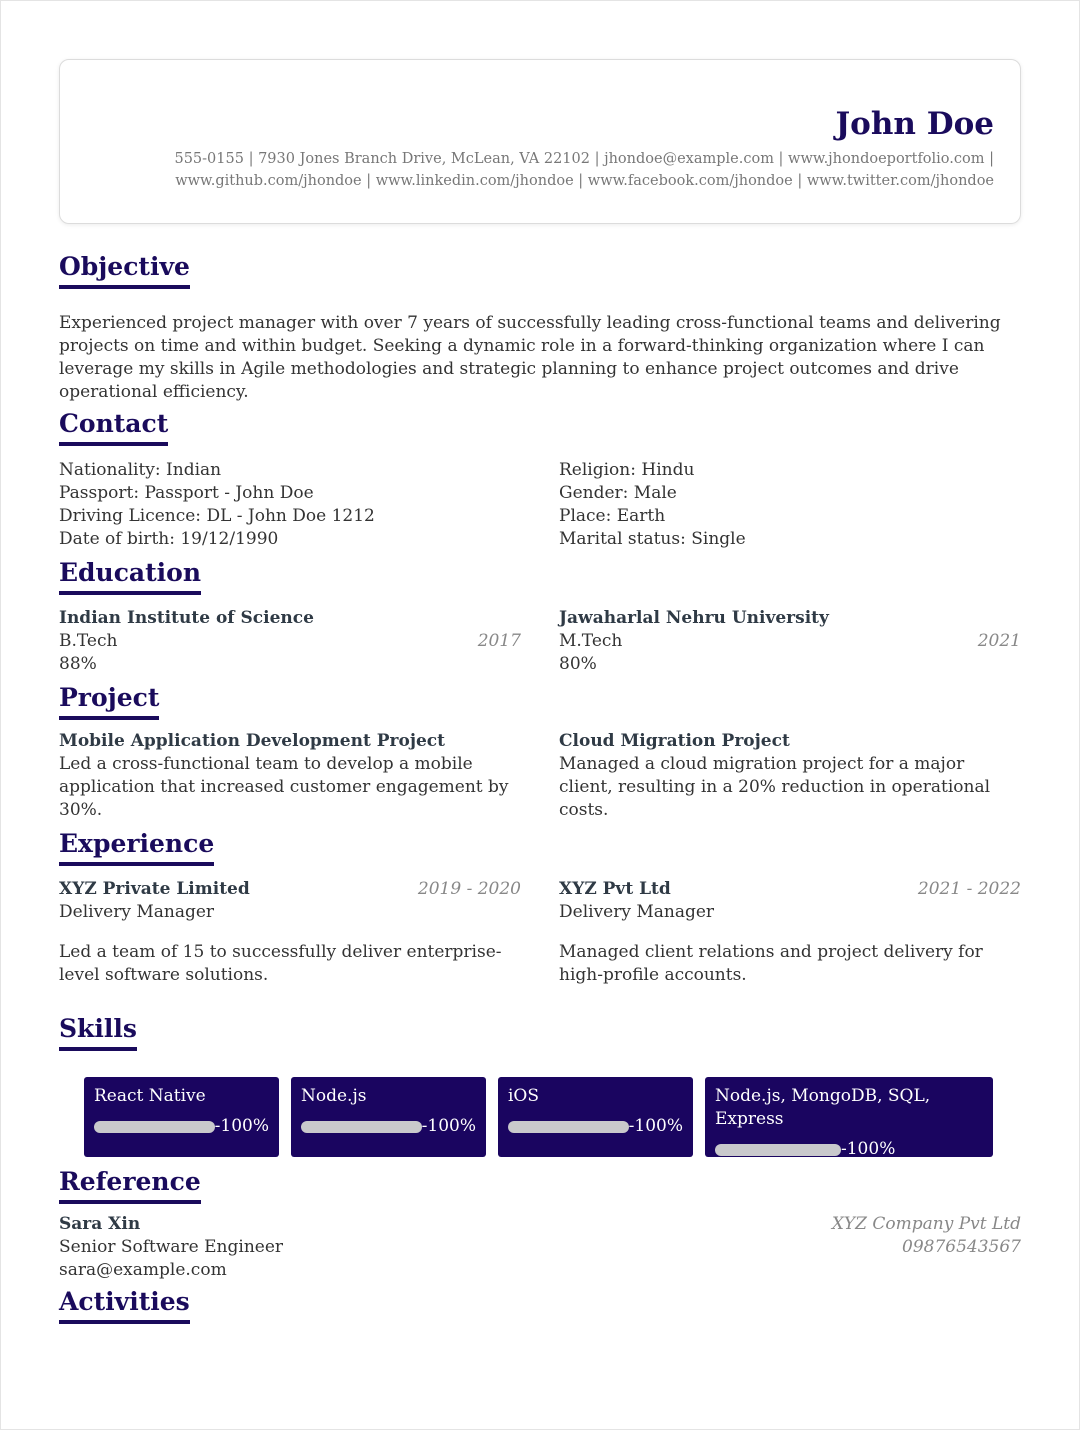 Image resolution: width=1080 pixels, height=1430 pixels. What do you see at coordinates (540, 1305) in the screenshot?
I see `section-activities: Activities` at bounding box center [540, 1305].